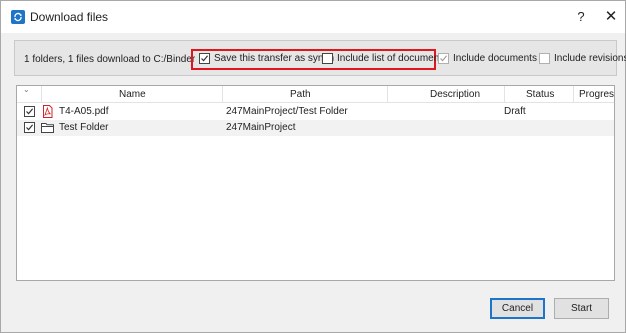  I want to click on row-path: 247MainProject/Test Folder, so click(287, 111).